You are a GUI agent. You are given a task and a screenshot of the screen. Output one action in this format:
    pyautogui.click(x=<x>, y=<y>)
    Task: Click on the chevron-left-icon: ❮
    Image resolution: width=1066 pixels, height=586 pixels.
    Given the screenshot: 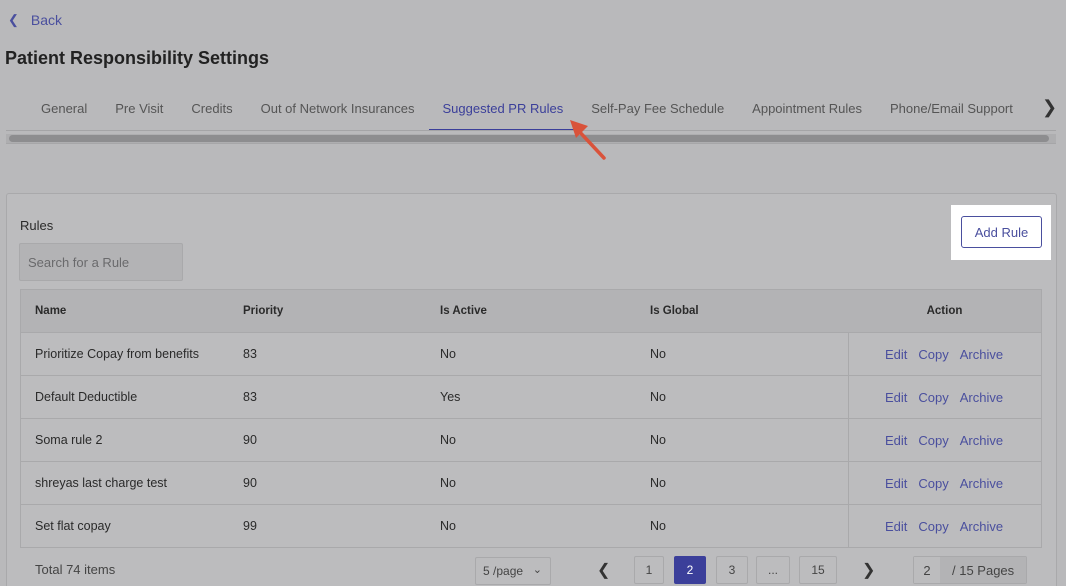 What is the action you would take?
    pyautogui.click(x=13, y=19)
    